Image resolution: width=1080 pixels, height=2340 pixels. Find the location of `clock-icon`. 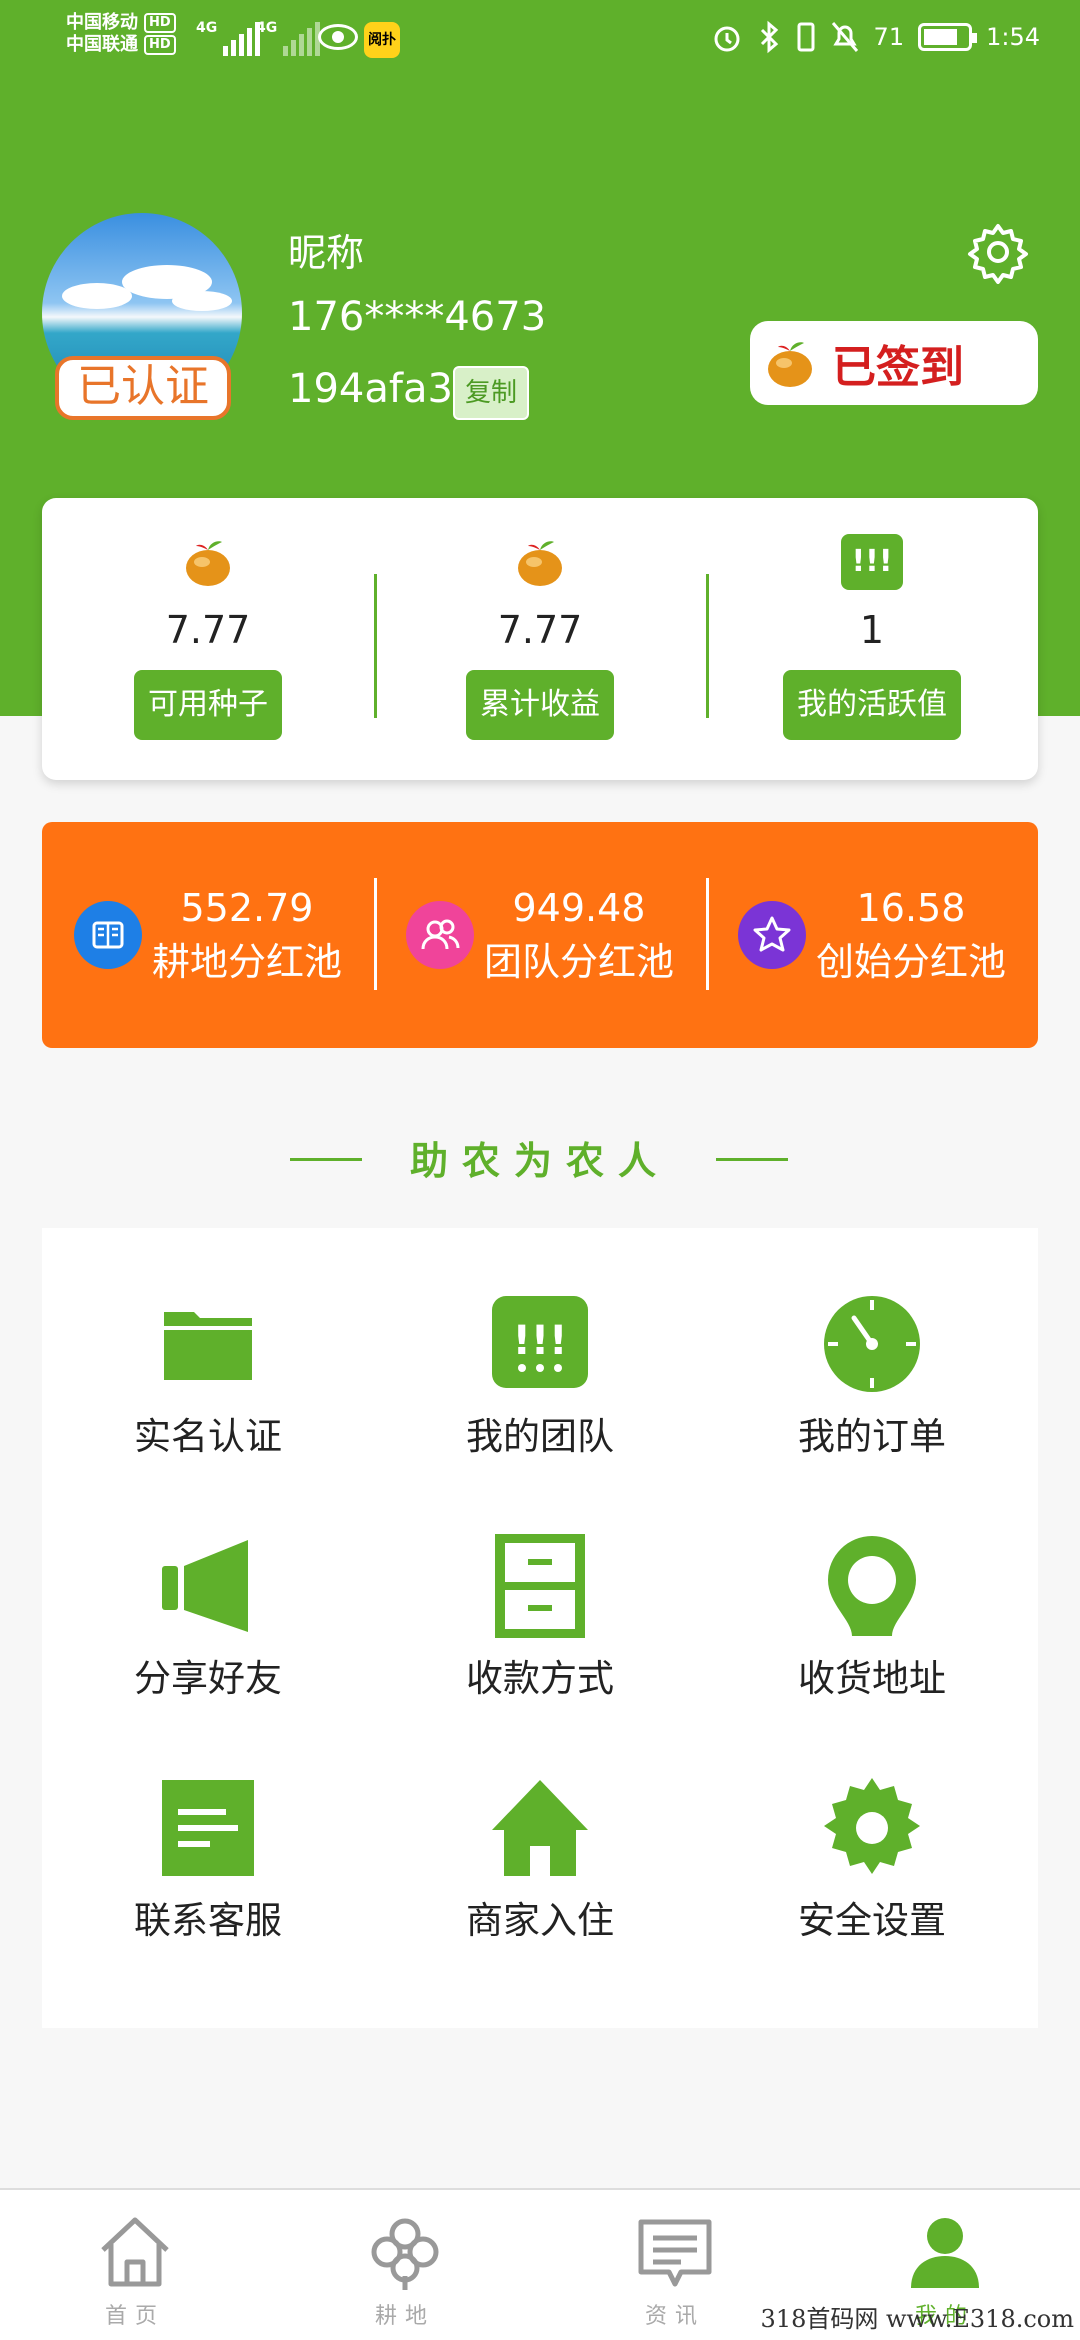

clock-icon is located at coordinates (872, 1344).